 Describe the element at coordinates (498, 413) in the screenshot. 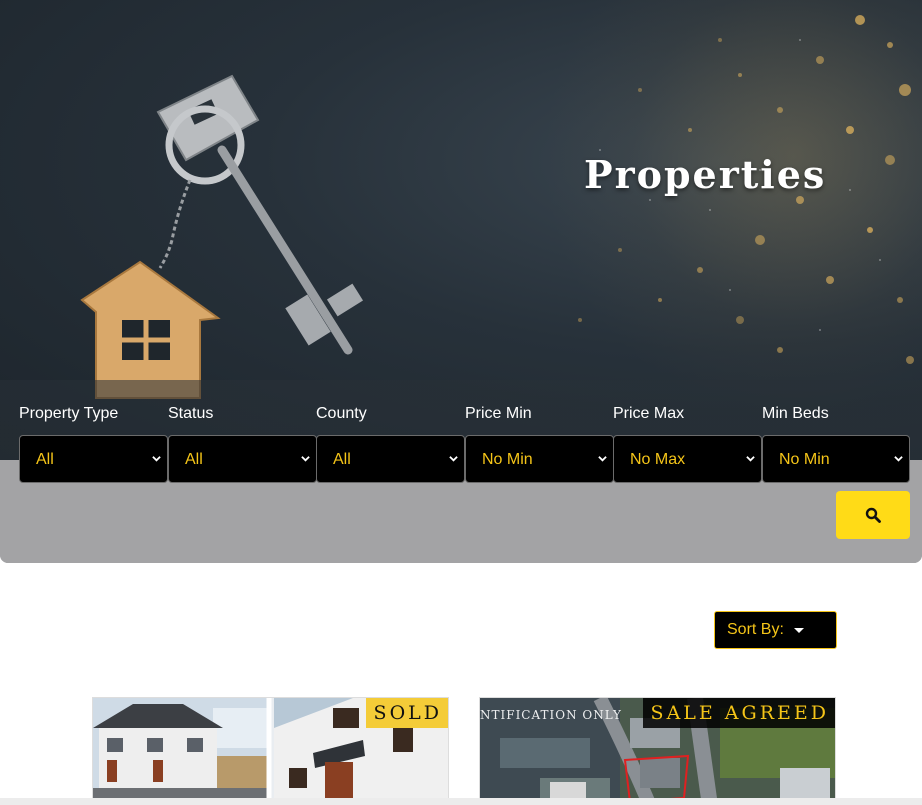

I see `filter-label: Price Min` at that location.